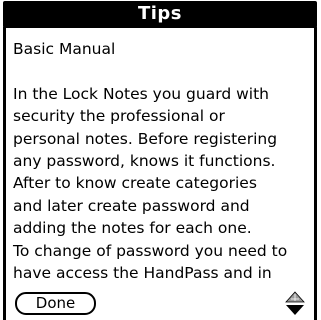 Image resolution: width=321 pixels, height=320 pixels. What do you see at coordinates (295, 310) in the screenshot?
I see `scroll-down-arrow-icon` at bounding box center [295, 310].